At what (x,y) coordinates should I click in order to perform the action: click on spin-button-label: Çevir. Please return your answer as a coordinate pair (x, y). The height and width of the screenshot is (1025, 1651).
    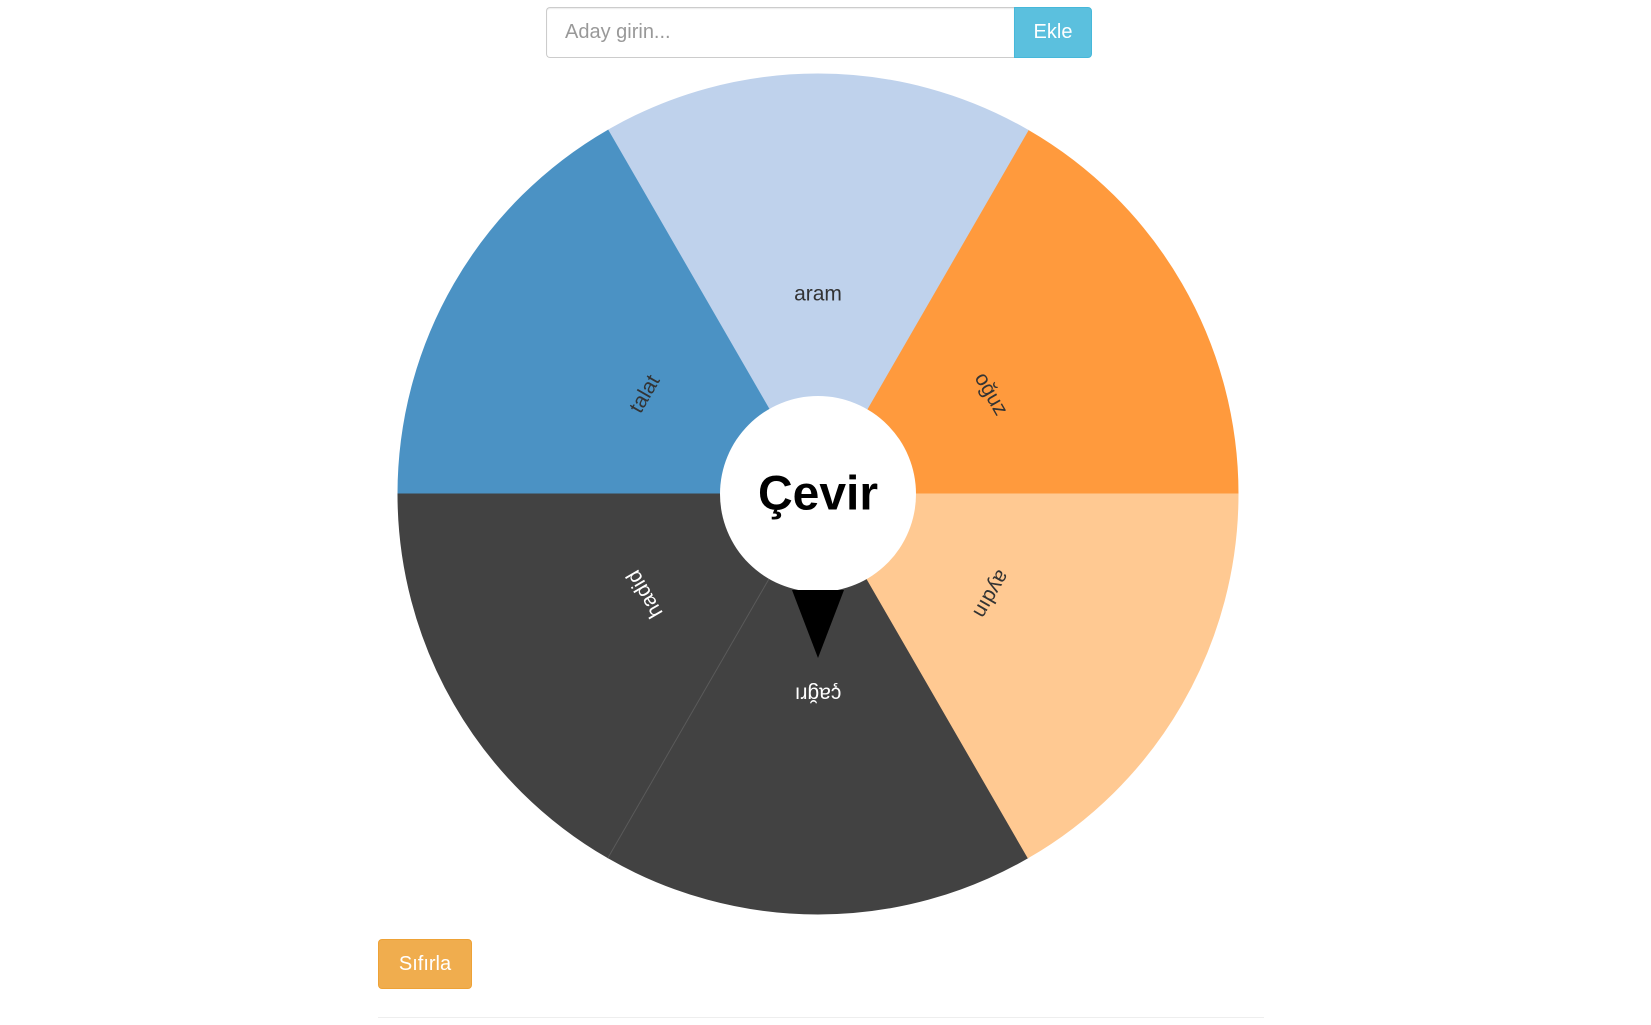
    Looking at the image, I should click on (818, 494).